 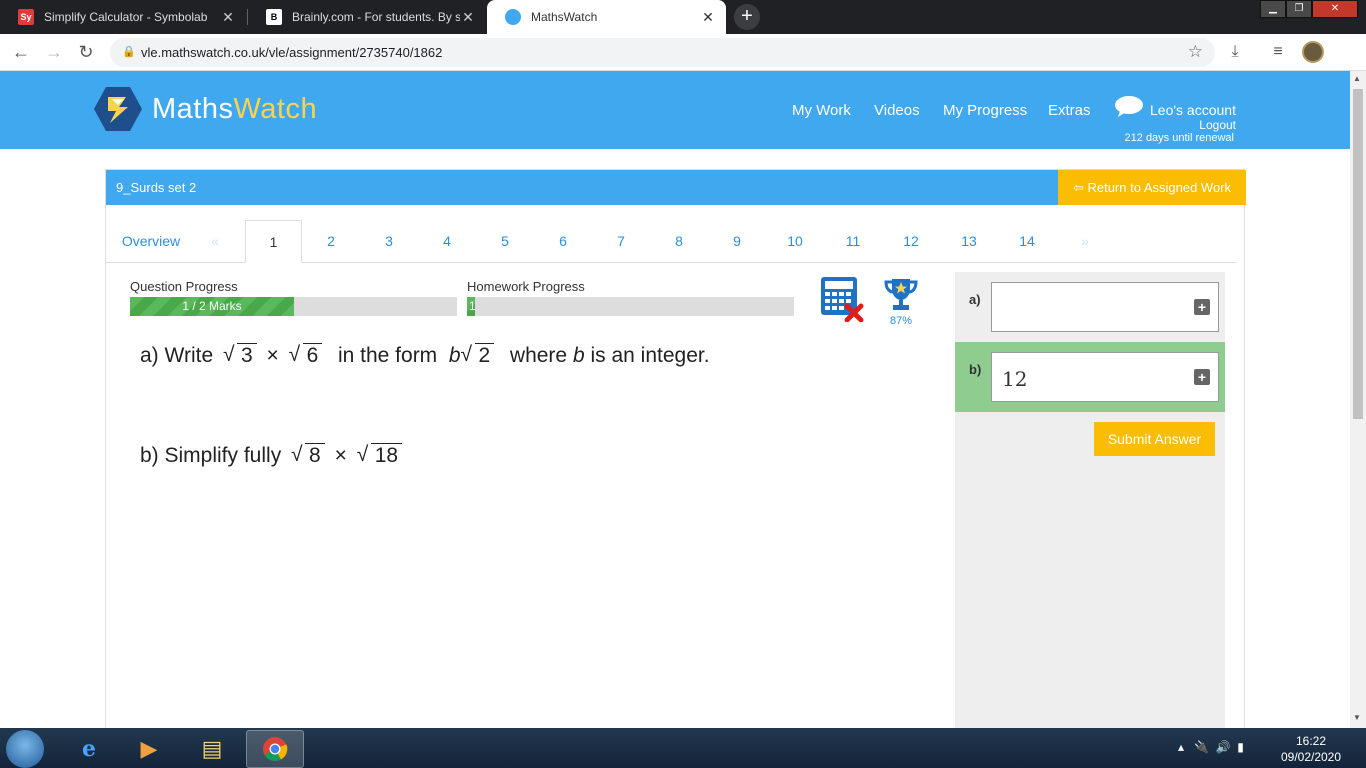 What do you see at coordinates (26, 17) in the screenshot?
I see `symbolab-favicon-icon: Sy` at bounding box center [26, 17].